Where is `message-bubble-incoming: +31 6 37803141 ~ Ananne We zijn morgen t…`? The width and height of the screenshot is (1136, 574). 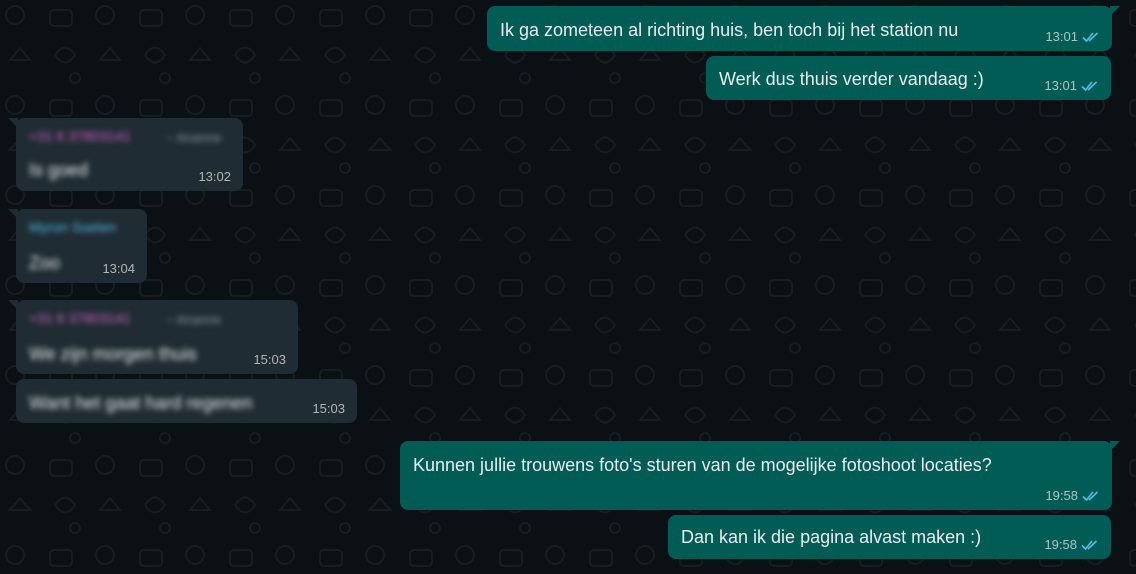 message-bubble-incoming: +31 6 37803141 ~ Ananne We zijn morgen t… is located at coordinates (153, 337).